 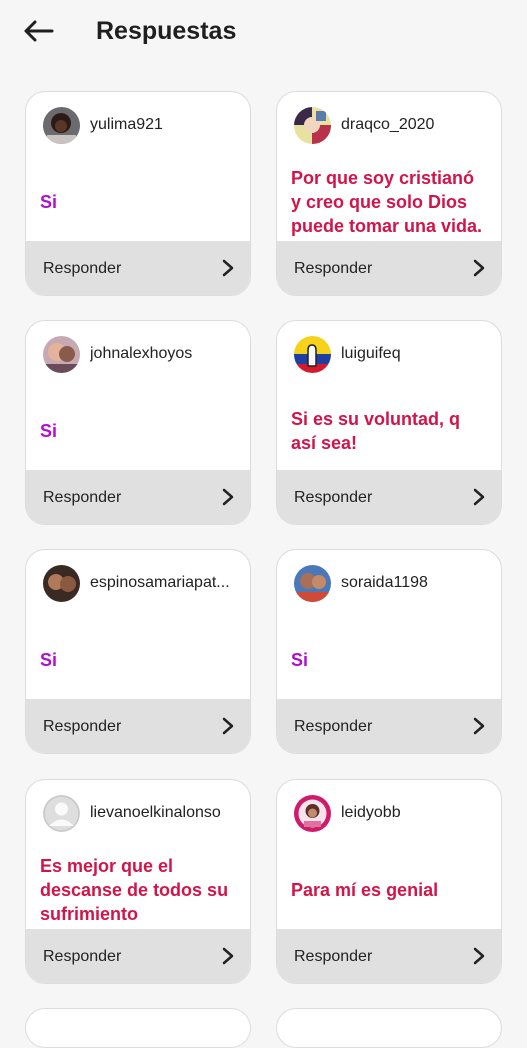 I want to click on username: luiguifeq, so click(x=414, y=354).